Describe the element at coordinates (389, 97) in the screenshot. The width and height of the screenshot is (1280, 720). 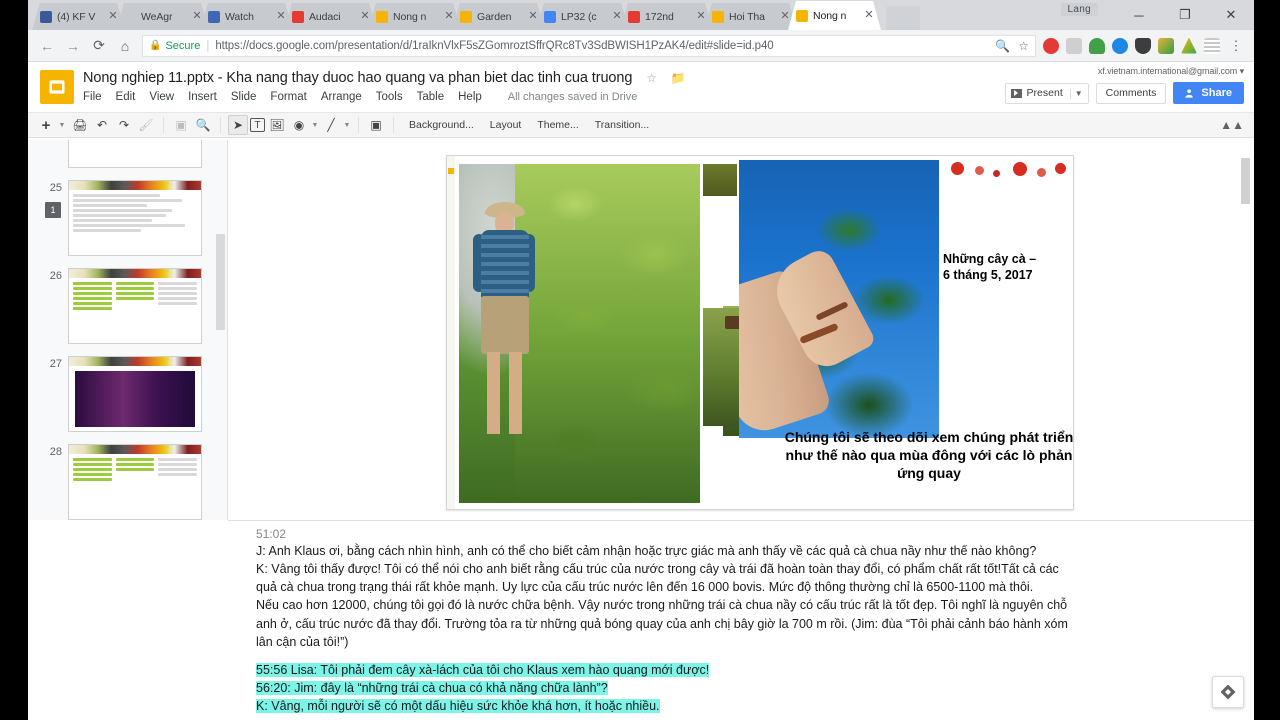
I see `menu-item-tools: Tools` at that location.